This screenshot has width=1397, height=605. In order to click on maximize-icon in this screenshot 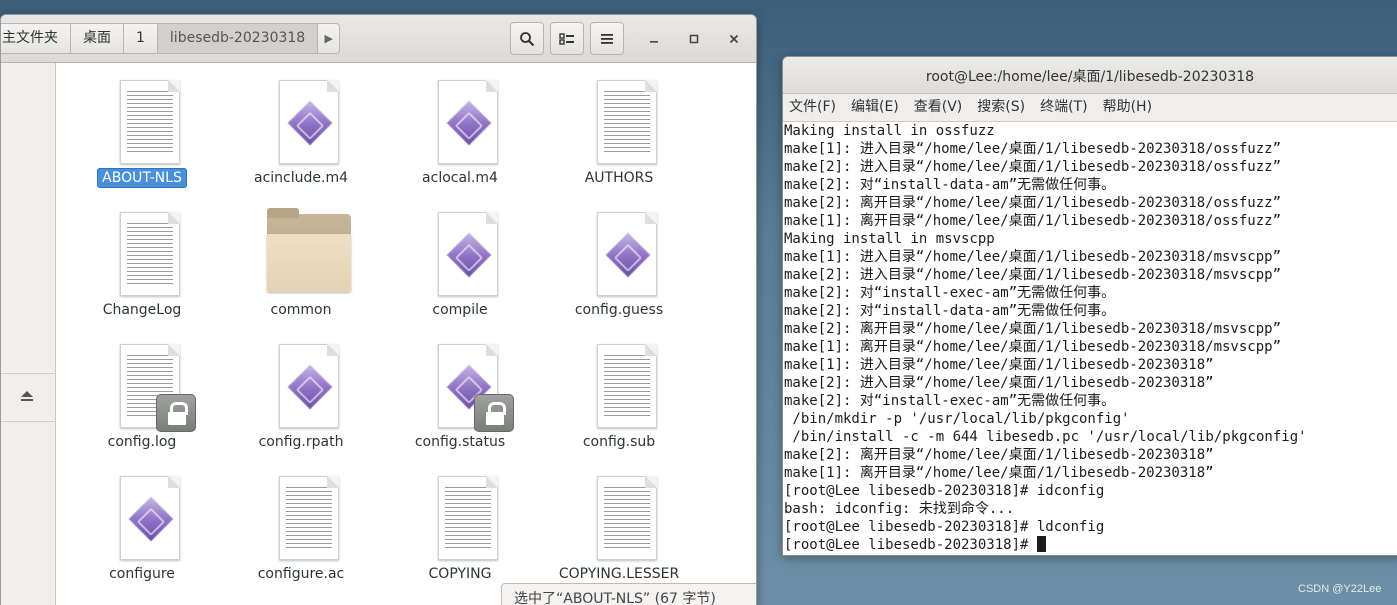, I will do `click(694, 39)`.